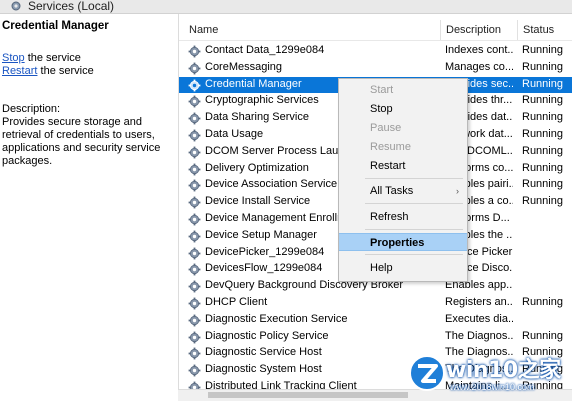 Image resolution: width=572 pixels, height=401 pixels. I want to click on menu-item-help: Help, so click(403, 268).